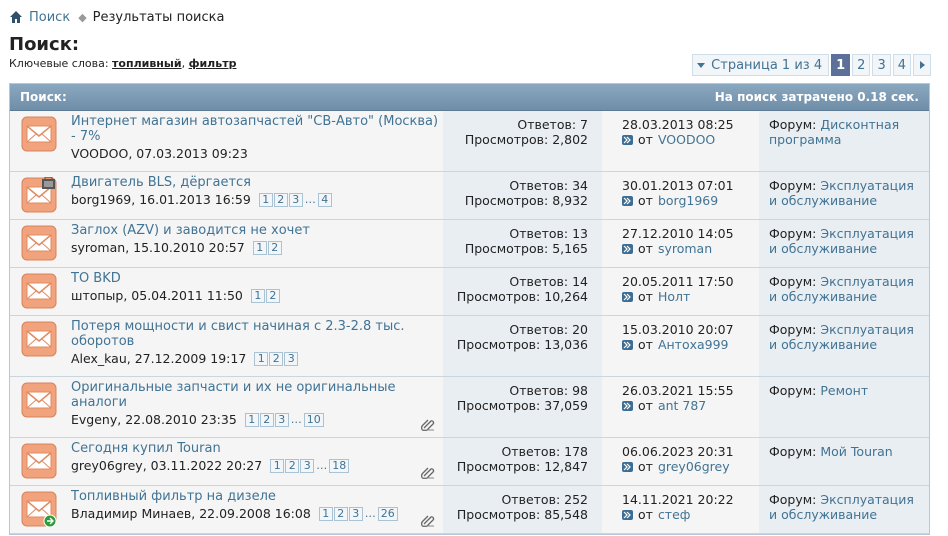 This screenshot has width=948, height=536. Describe the element at coordinates (685, 248) in the screenshot. I see `last-post-user-link: syroman` at that location.